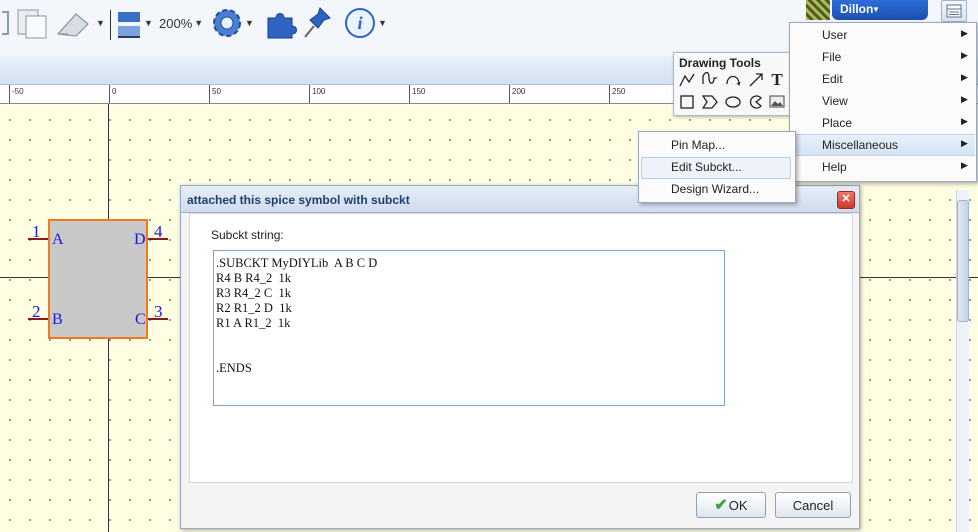 This screenshot has width=978, height=532. What do you see at coordinates (365, 23) in the screenshot?
I see `info-icon: i ▼` at bounding box center [365, 23].